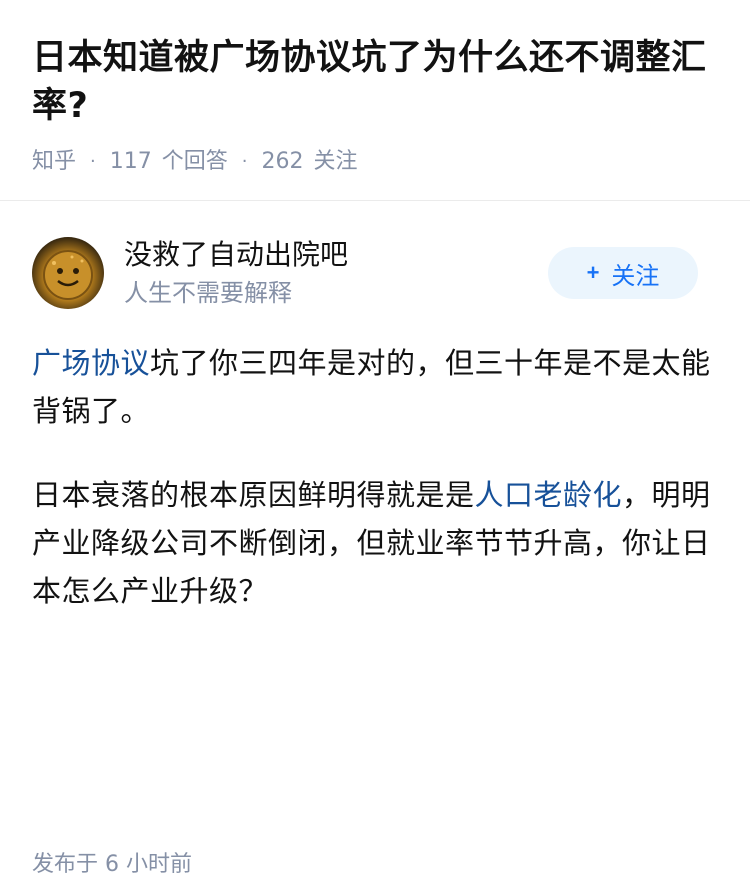 Image resolution: width=750 pixels, height=881 pixels. What do you see at coordinates (282, 161) in the screenshot?
I see `follower-count: 262` at bounding box center [282, 161].